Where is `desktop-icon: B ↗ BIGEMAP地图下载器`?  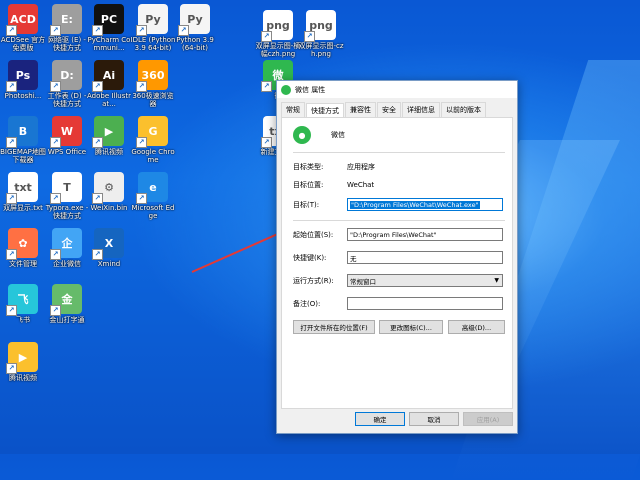
desktop-icon: B ↗ BIGEMAP地图下载器 is located at coordinates (23, 140).